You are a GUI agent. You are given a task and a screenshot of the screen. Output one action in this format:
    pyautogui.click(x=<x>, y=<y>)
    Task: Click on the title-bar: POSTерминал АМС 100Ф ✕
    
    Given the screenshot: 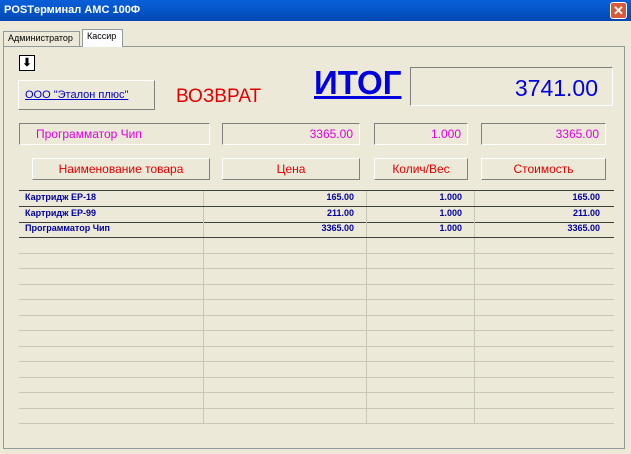 What is the action you would take?
    pyautogui.click(x=315, y=10)
    